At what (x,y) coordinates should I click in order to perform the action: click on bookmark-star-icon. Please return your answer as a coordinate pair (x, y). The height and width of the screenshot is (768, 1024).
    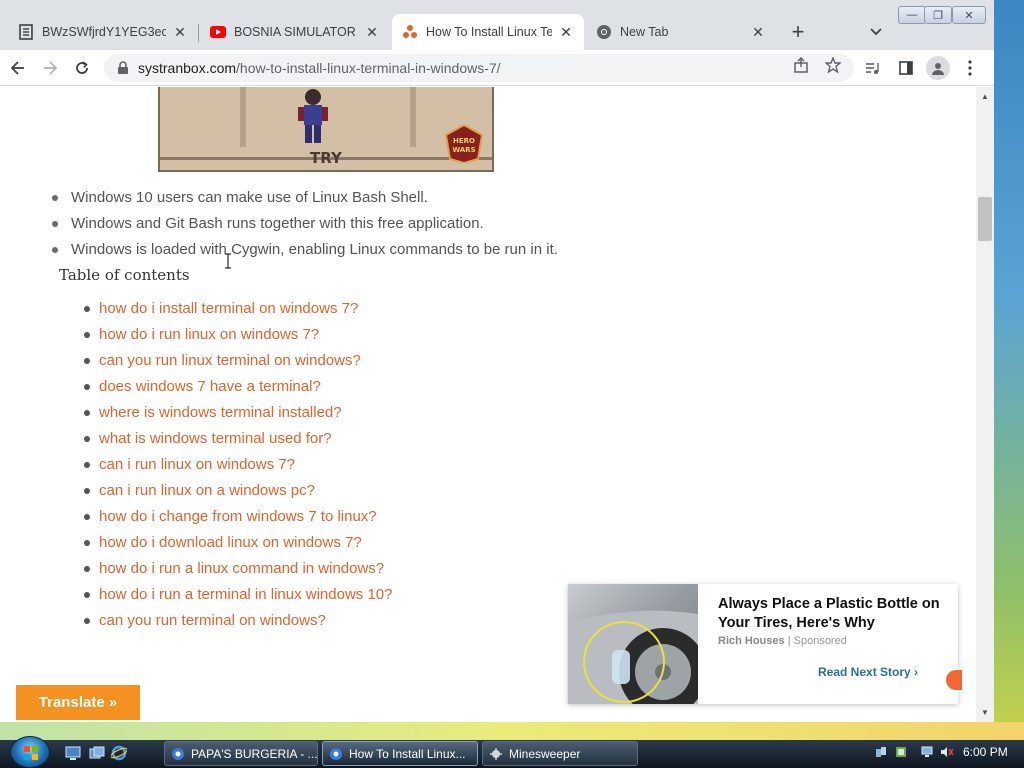
    Looking at the image, I should click on (833, 65).